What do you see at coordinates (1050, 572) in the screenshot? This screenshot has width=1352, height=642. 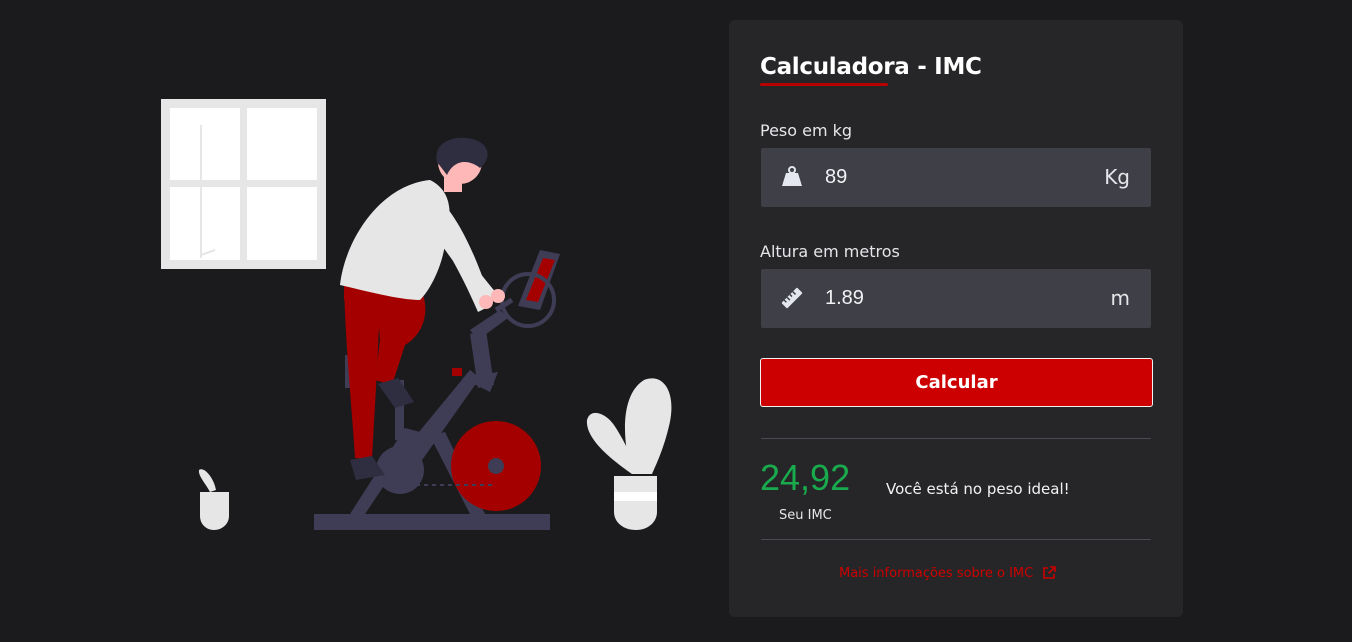 I see `external-link-icon` at bounding box center [1050, 572].